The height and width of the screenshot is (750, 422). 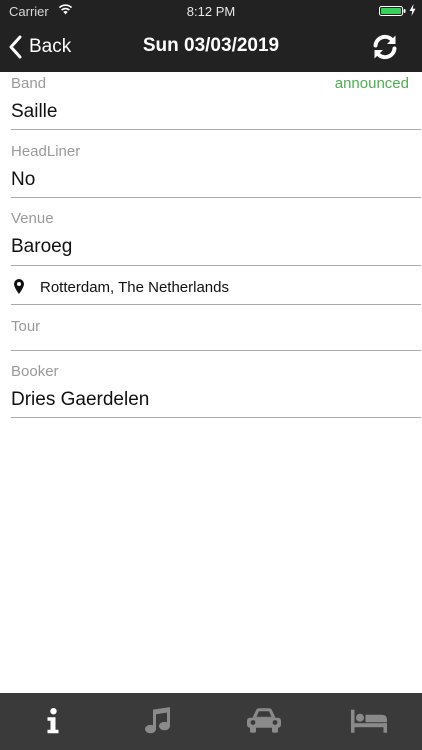 What do you see at coordinates (216, 232) in the screenshot?
I see `venue-field: Venue Baroeg` at bounding box center [216, 232].